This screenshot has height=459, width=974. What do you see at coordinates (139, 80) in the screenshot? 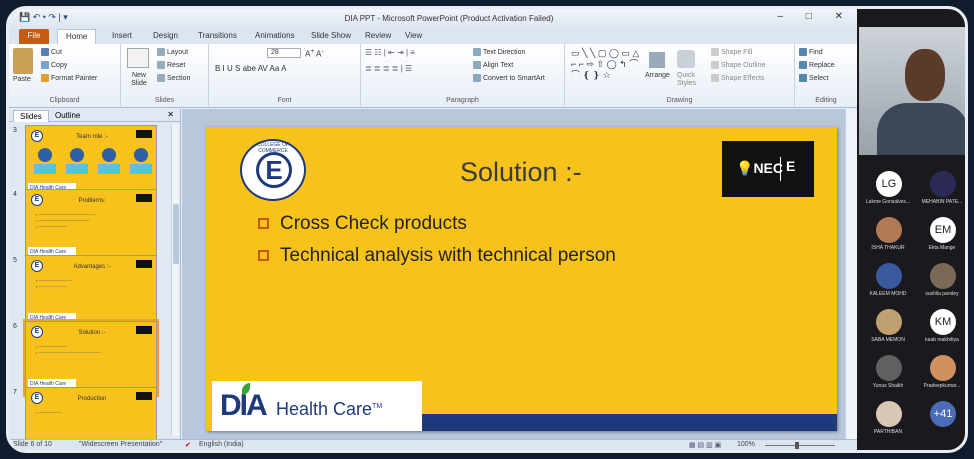
I see `new-slide-button: New Slide` at bounding box center [139, 80].